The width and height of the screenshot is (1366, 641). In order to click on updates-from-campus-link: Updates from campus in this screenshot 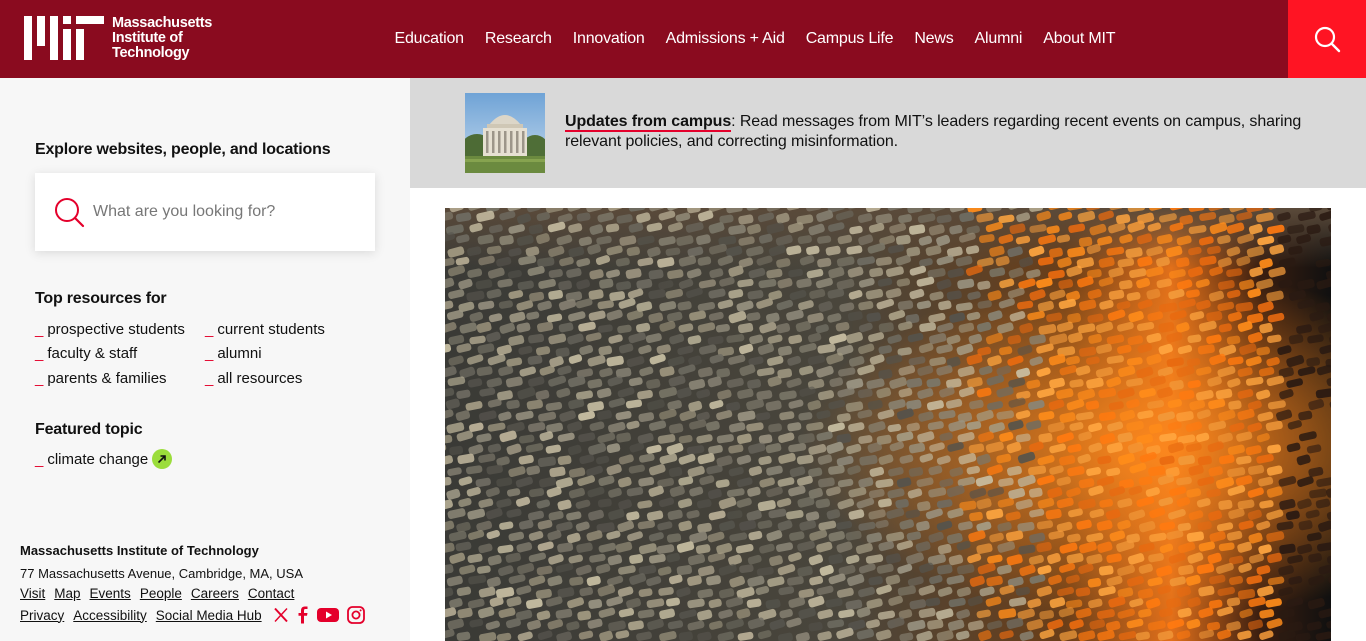, I will do `click(648, 122)`.